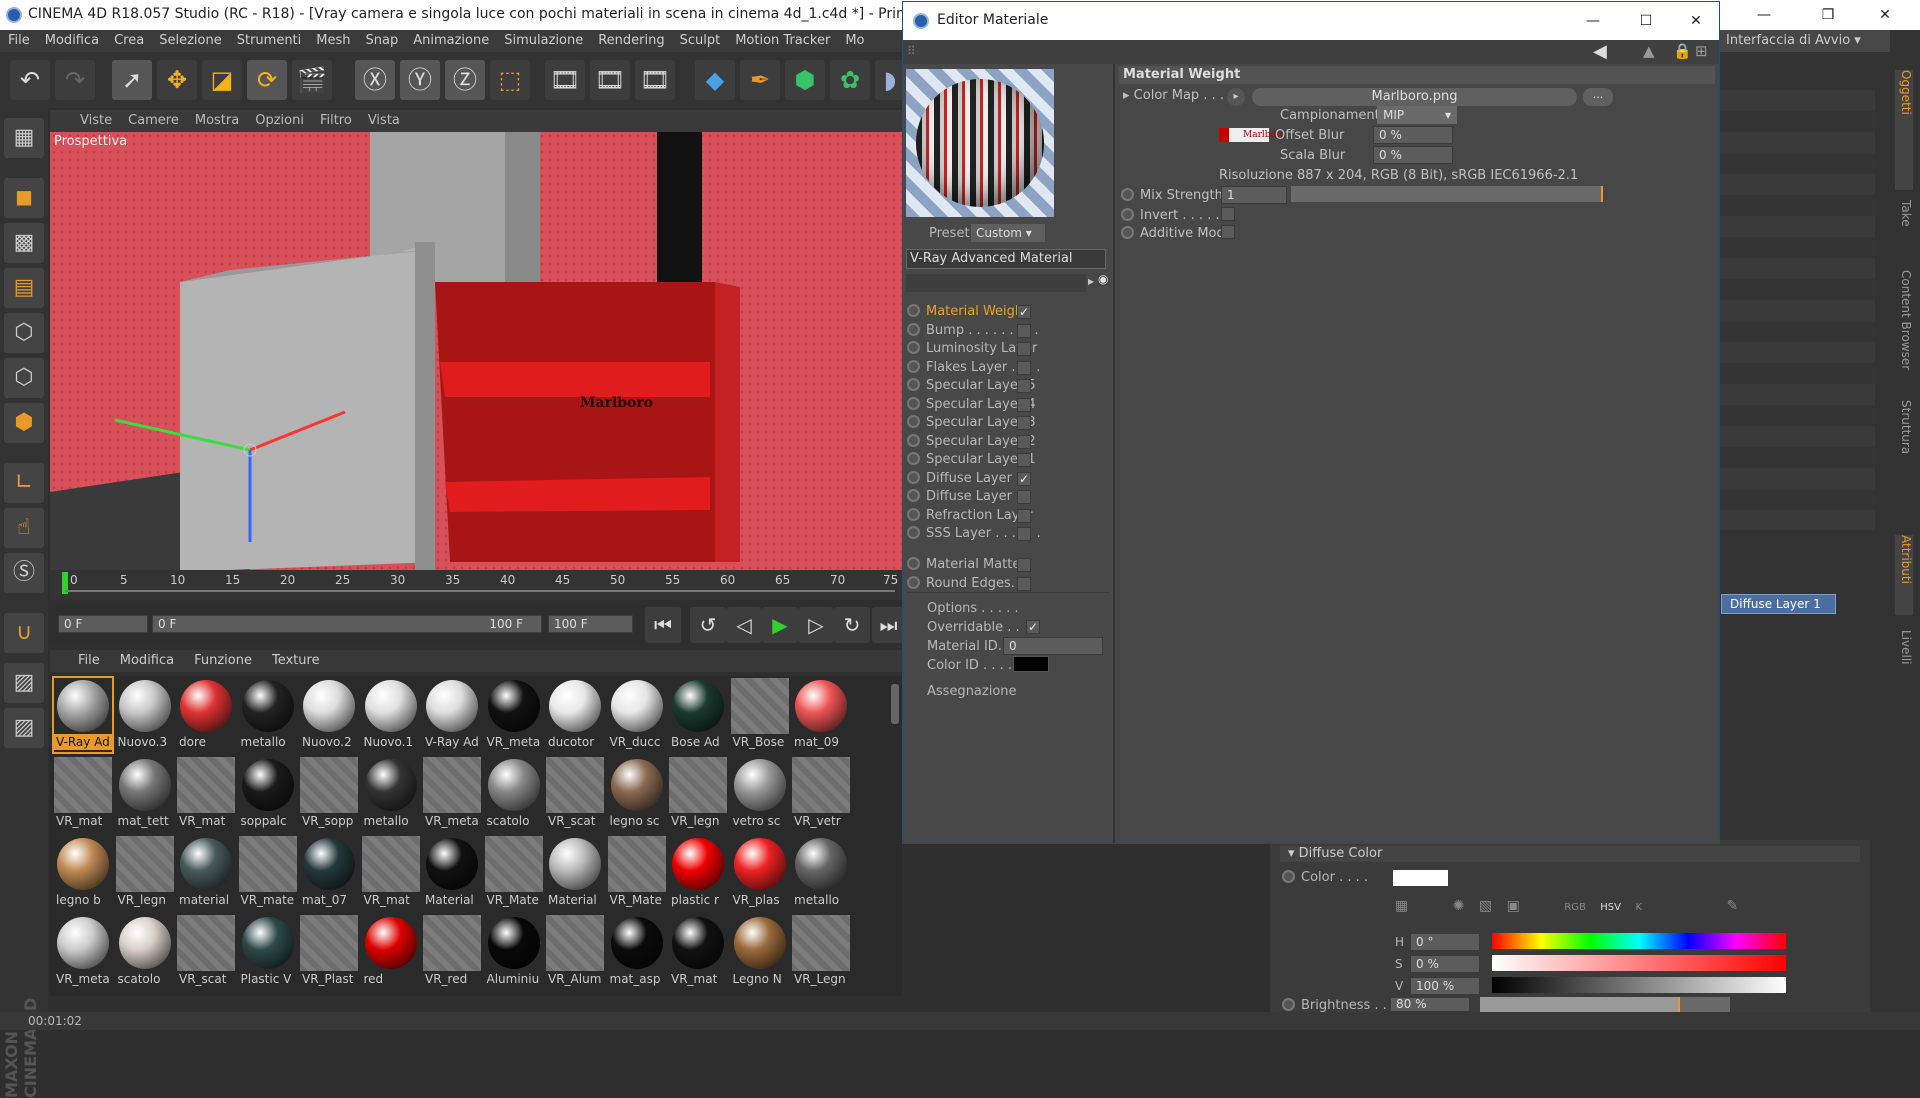  I want to click on material-swatch: mat_07, so click(329, 873).